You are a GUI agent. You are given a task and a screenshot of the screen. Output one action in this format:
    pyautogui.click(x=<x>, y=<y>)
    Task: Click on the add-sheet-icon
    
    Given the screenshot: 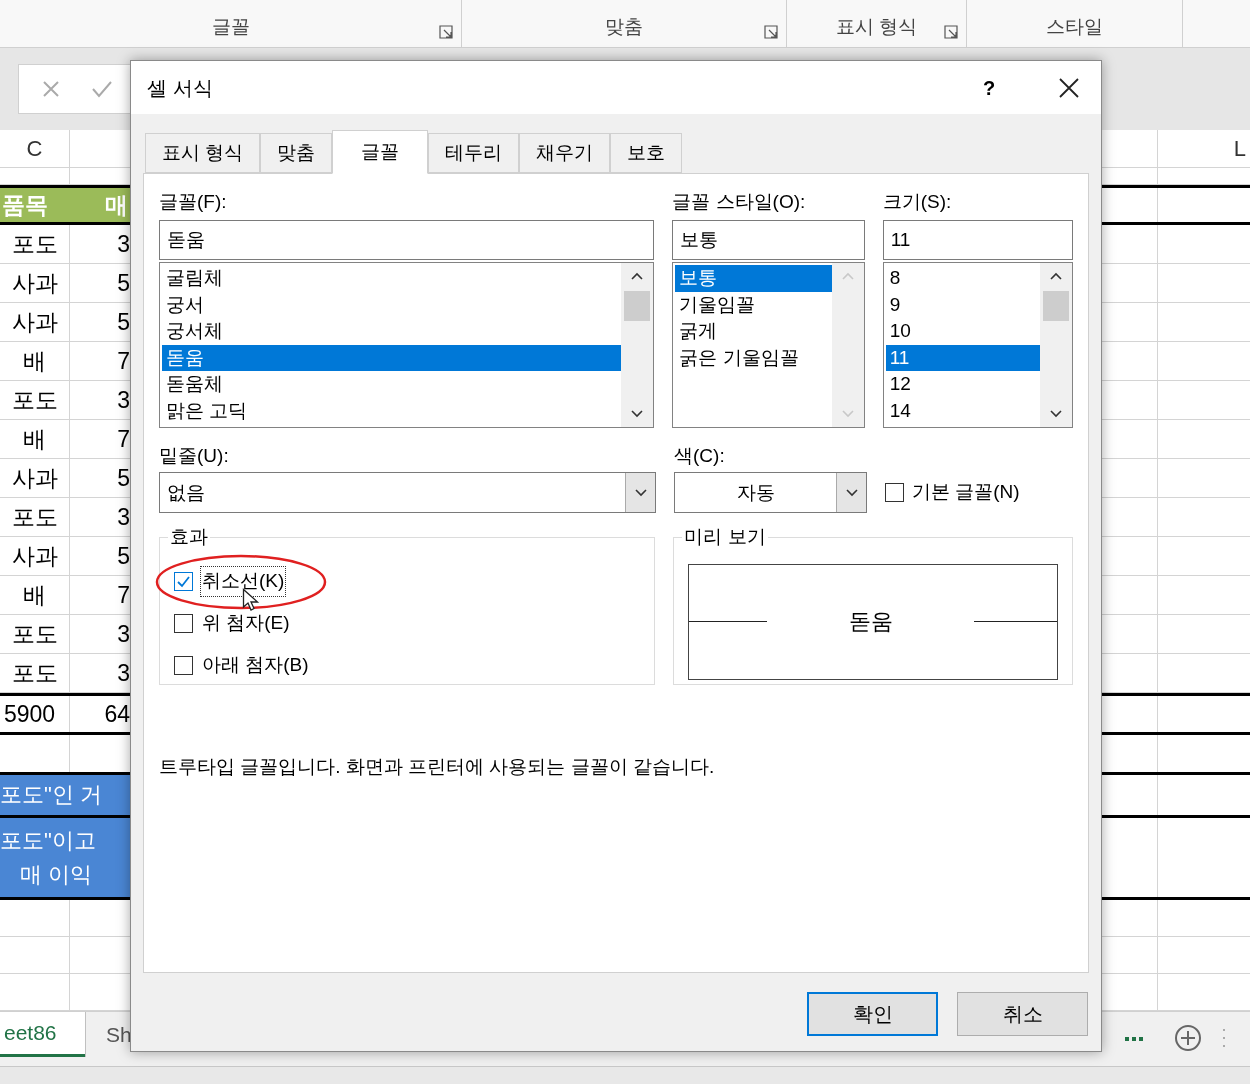 What is the action you would take?
    pyautogui.click(x=1188, y=1038)
    